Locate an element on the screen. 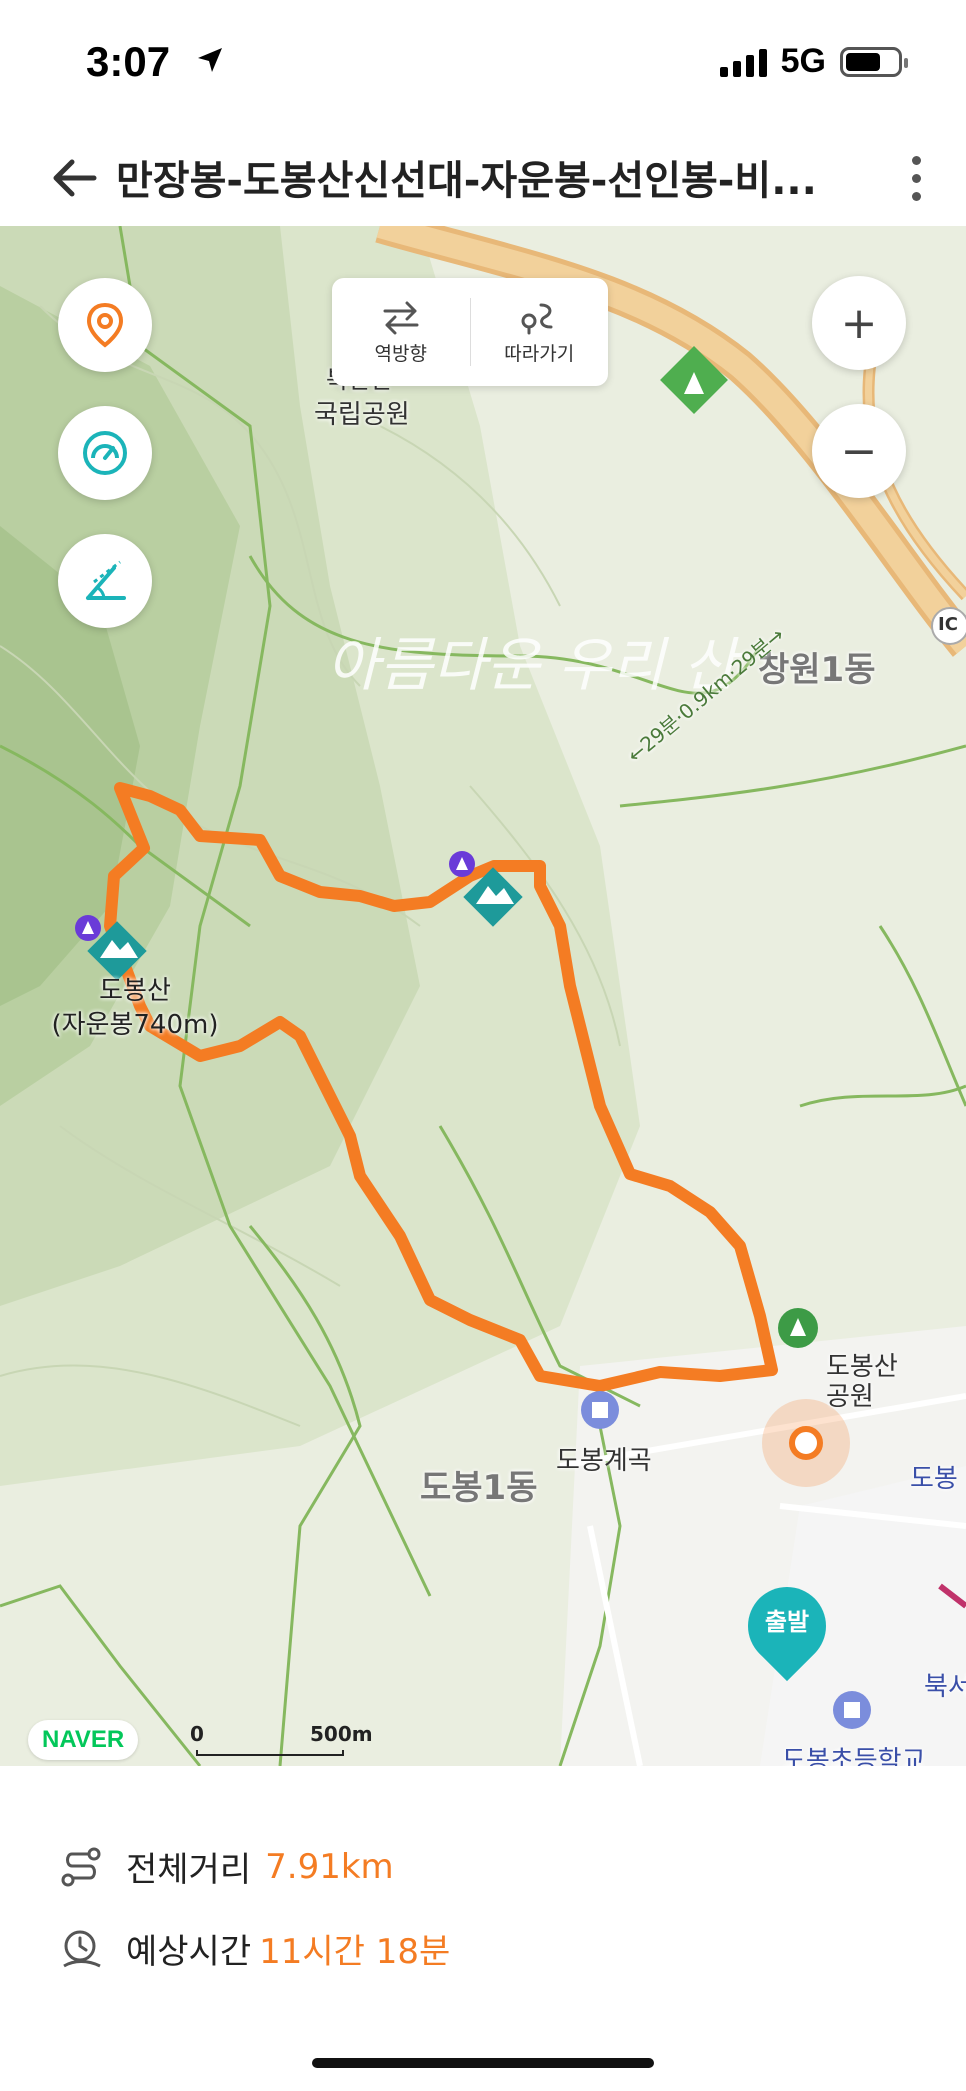 The width and height of the screenshot is (966, 2091). location-pin-icon is located at coordinates (105, 325).